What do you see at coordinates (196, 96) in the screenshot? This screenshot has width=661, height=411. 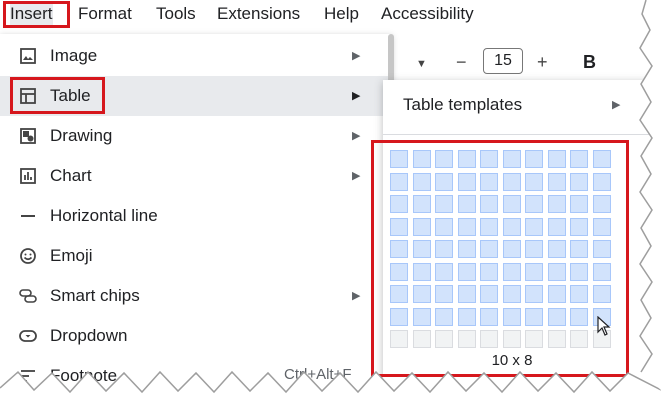 I see `menu-item-table: Table ▶` at bounding box center [196, 96].